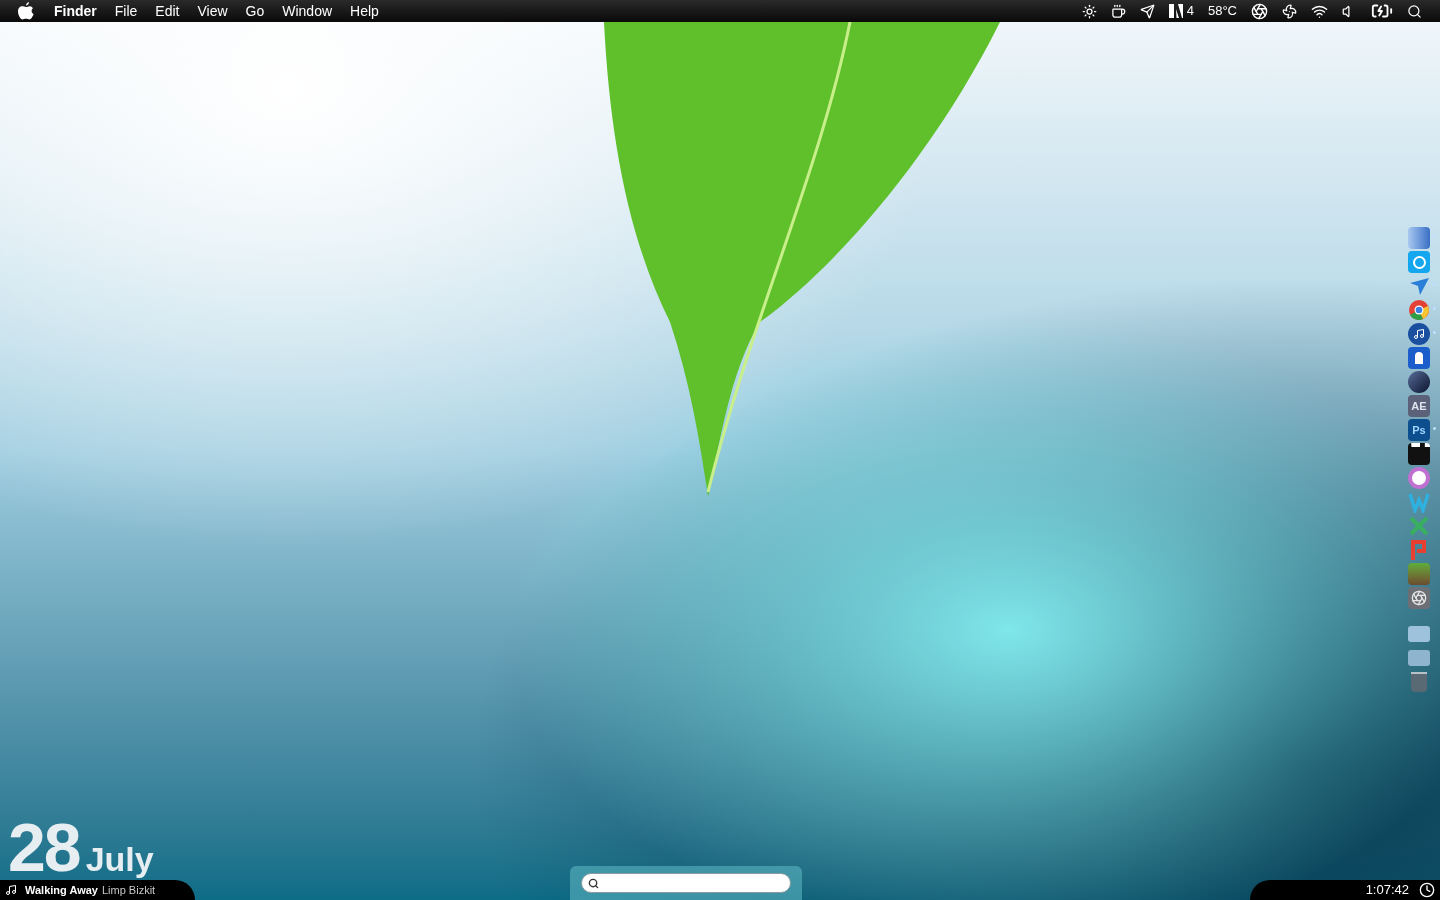 Image resolution: width=1440 pixels, height=900 pixels. Describe the element at coordinates (1222, 11) in the screenshot. I see `temperature-reading: 58°C` at that location.